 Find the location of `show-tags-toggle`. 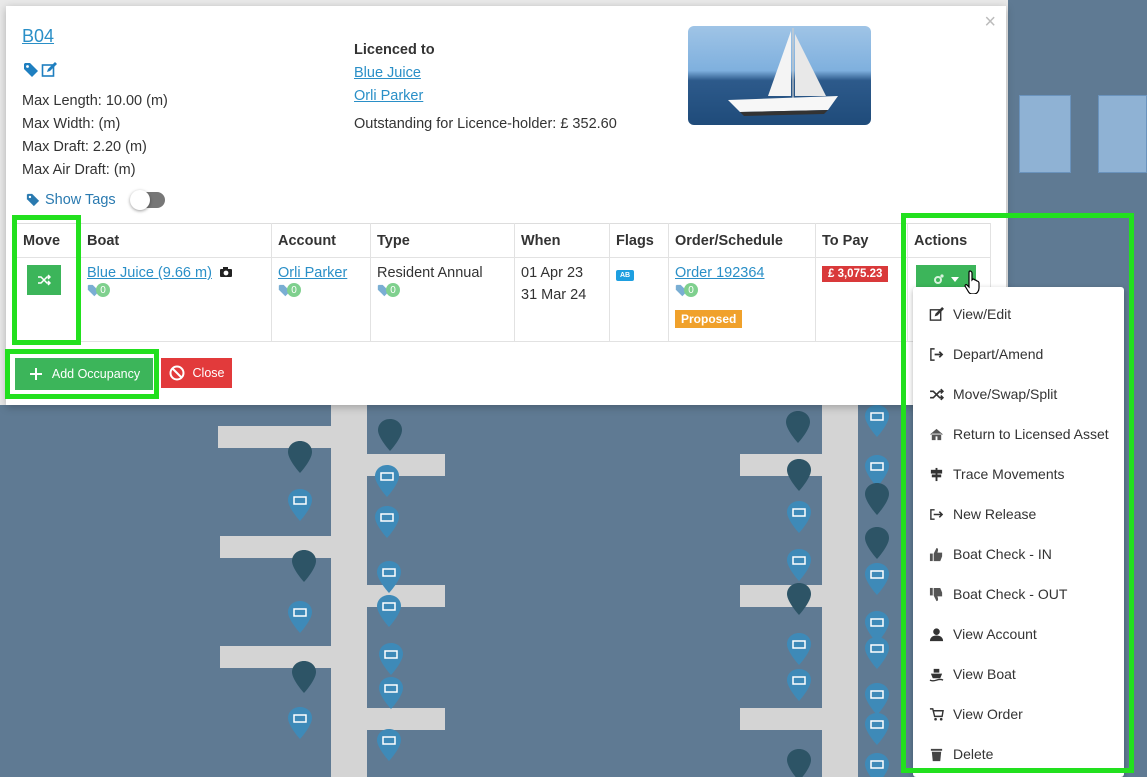

show-tags-toggle is located at coordinates (147, 200).